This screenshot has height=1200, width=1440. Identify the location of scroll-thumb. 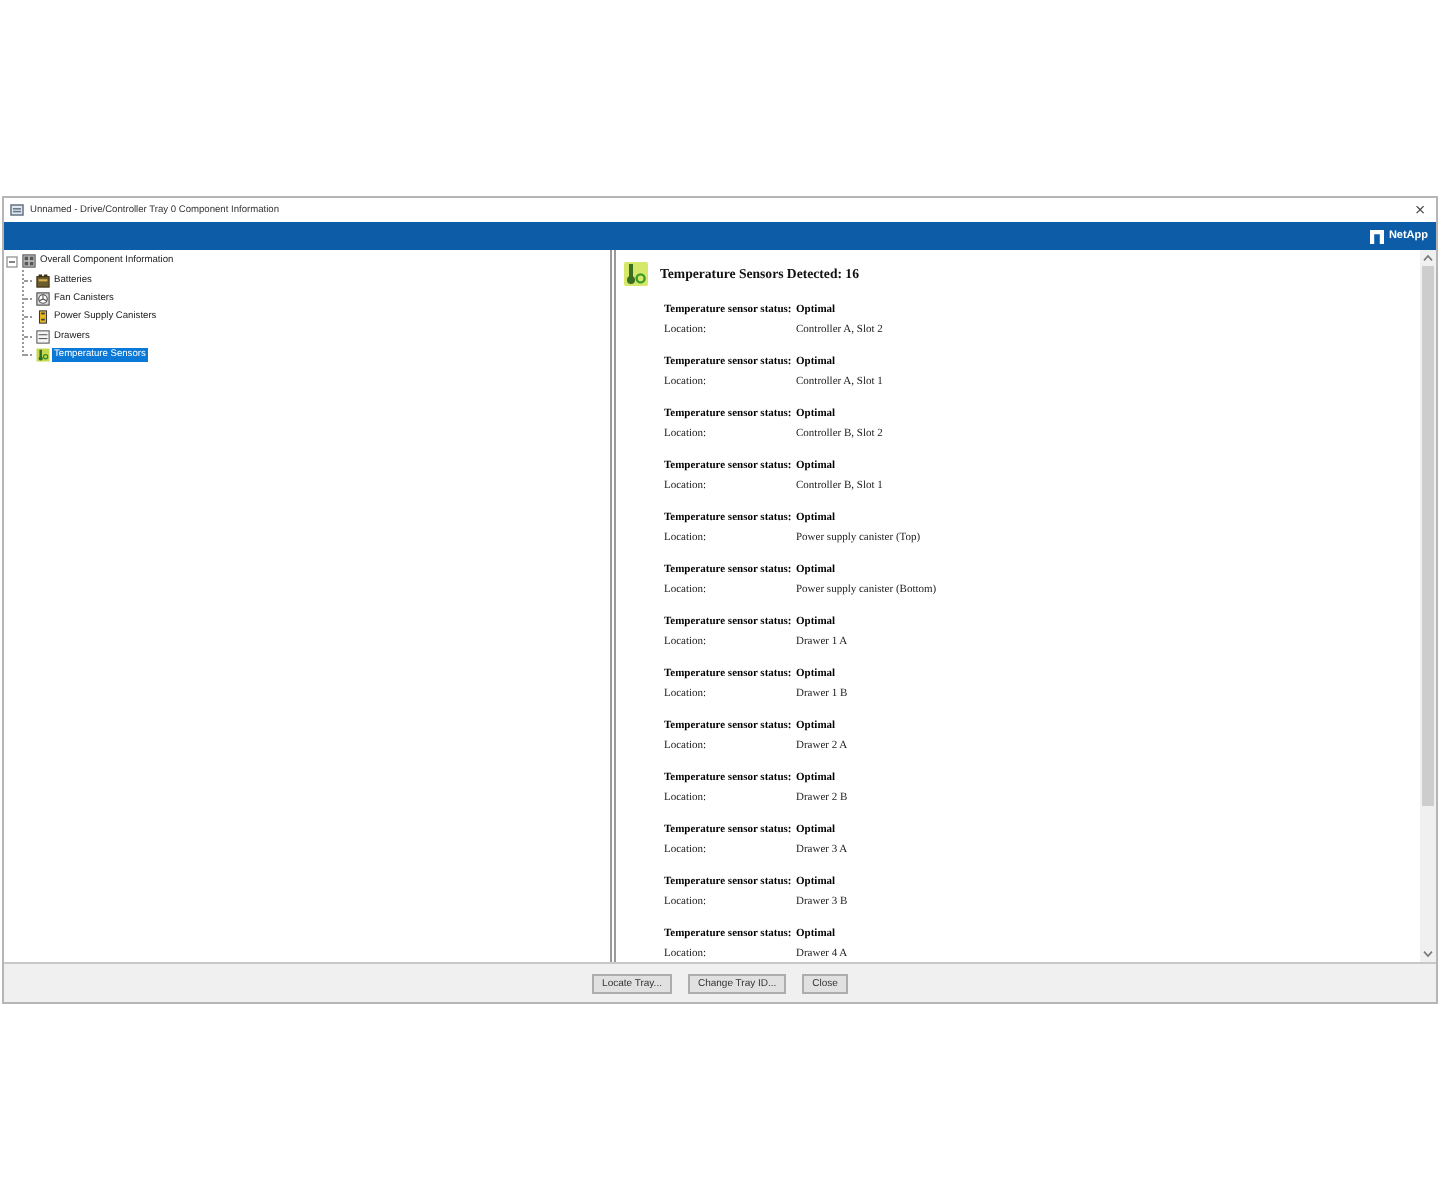
(1428, 536).